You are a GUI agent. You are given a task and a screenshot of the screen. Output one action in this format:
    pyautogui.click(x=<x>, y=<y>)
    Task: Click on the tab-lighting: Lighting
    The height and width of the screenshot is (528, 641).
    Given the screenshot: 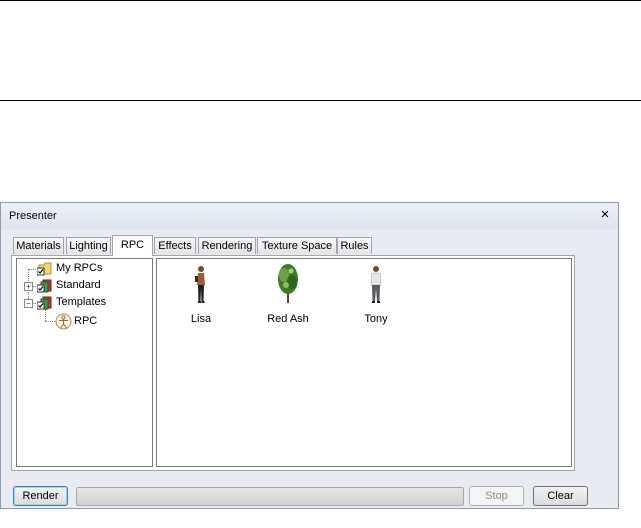 What is the action you would take?
    pyautogui.click(x=88, y=245)
    